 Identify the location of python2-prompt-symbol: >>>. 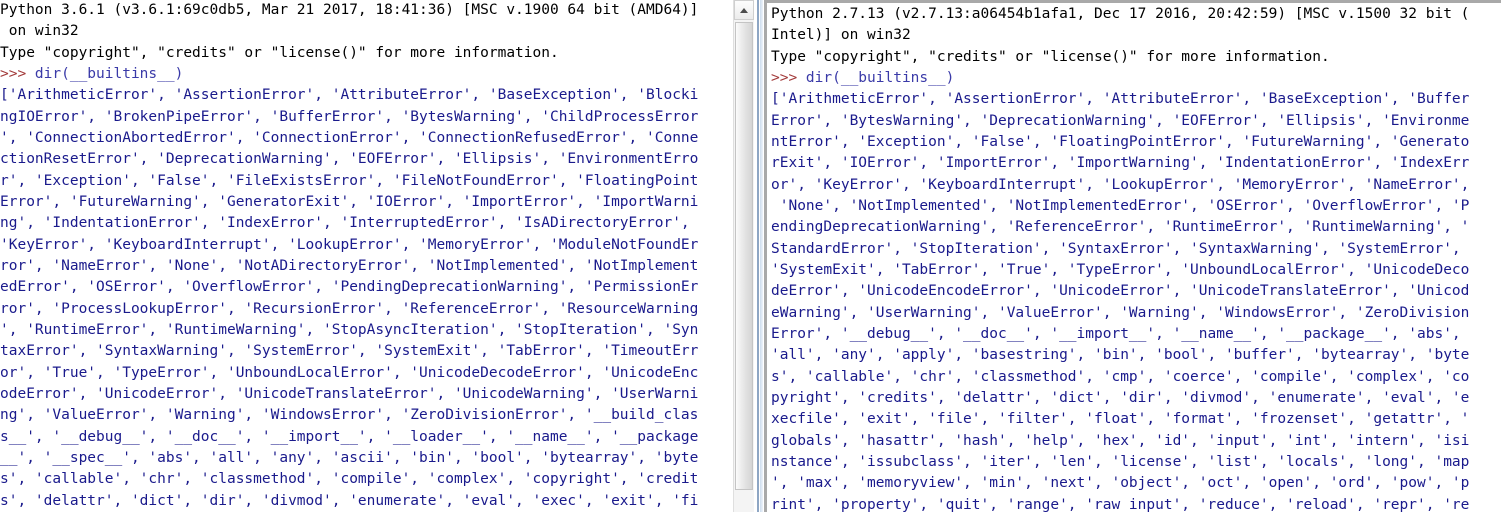
(788, 77).